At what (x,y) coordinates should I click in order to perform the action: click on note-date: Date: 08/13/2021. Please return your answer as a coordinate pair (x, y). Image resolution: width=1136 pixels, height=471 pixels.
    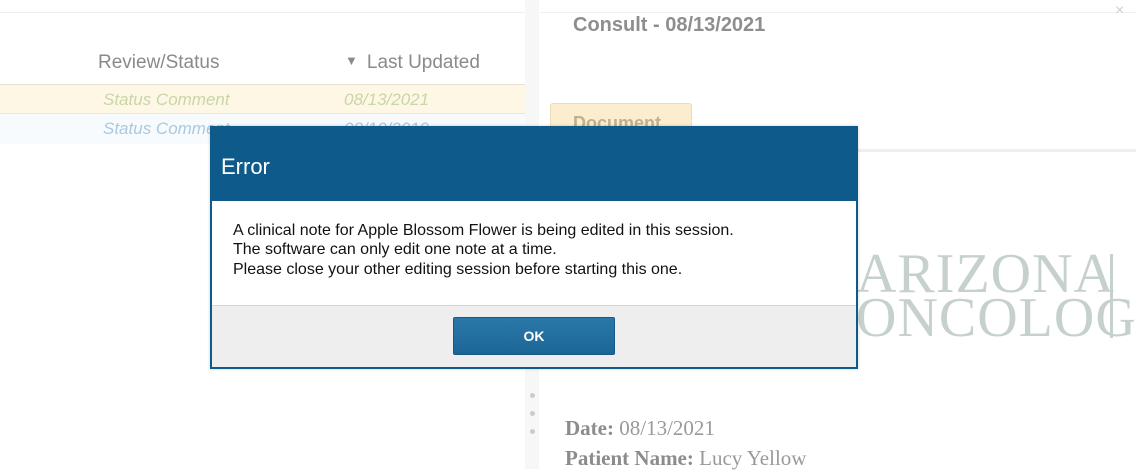
    Looking at the image, I should click on (640, 428).